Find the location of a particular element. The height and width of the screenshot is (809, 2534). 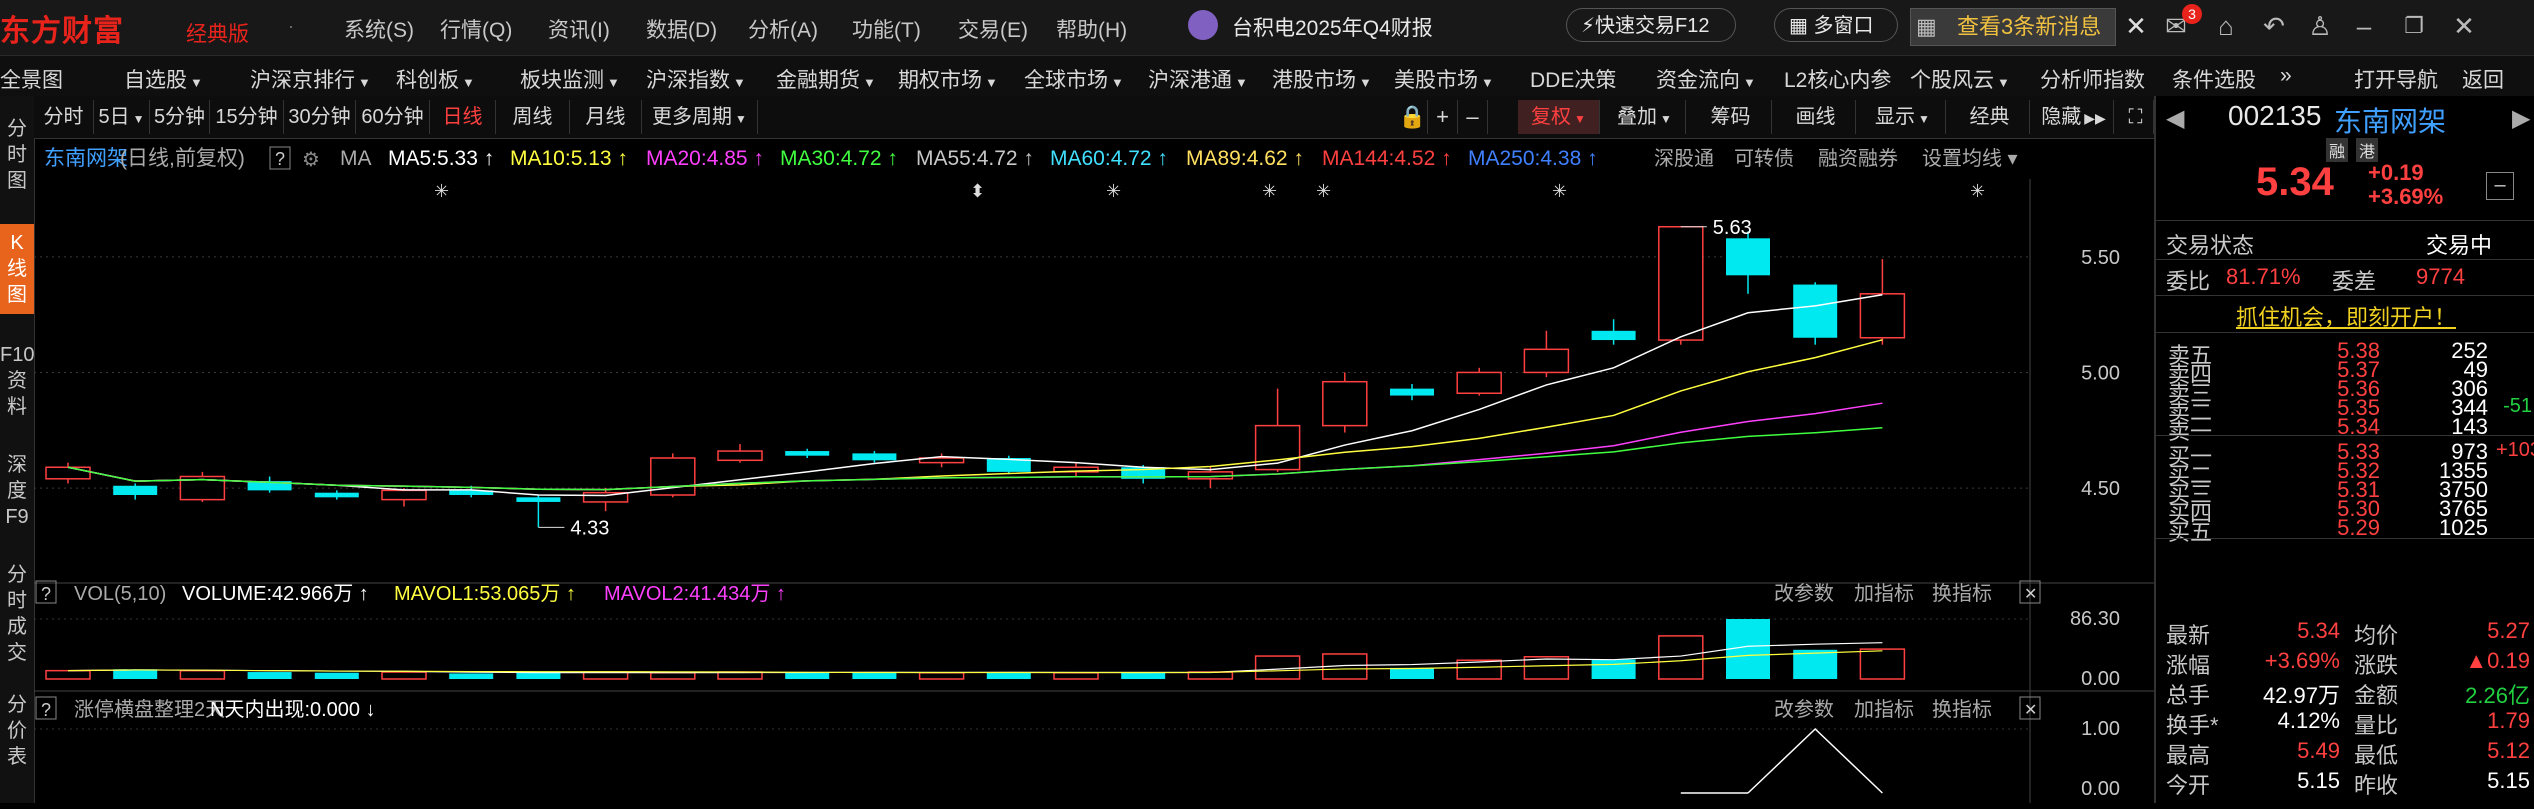

period-tab-8: 周线 is located at coordinates (533, 117).